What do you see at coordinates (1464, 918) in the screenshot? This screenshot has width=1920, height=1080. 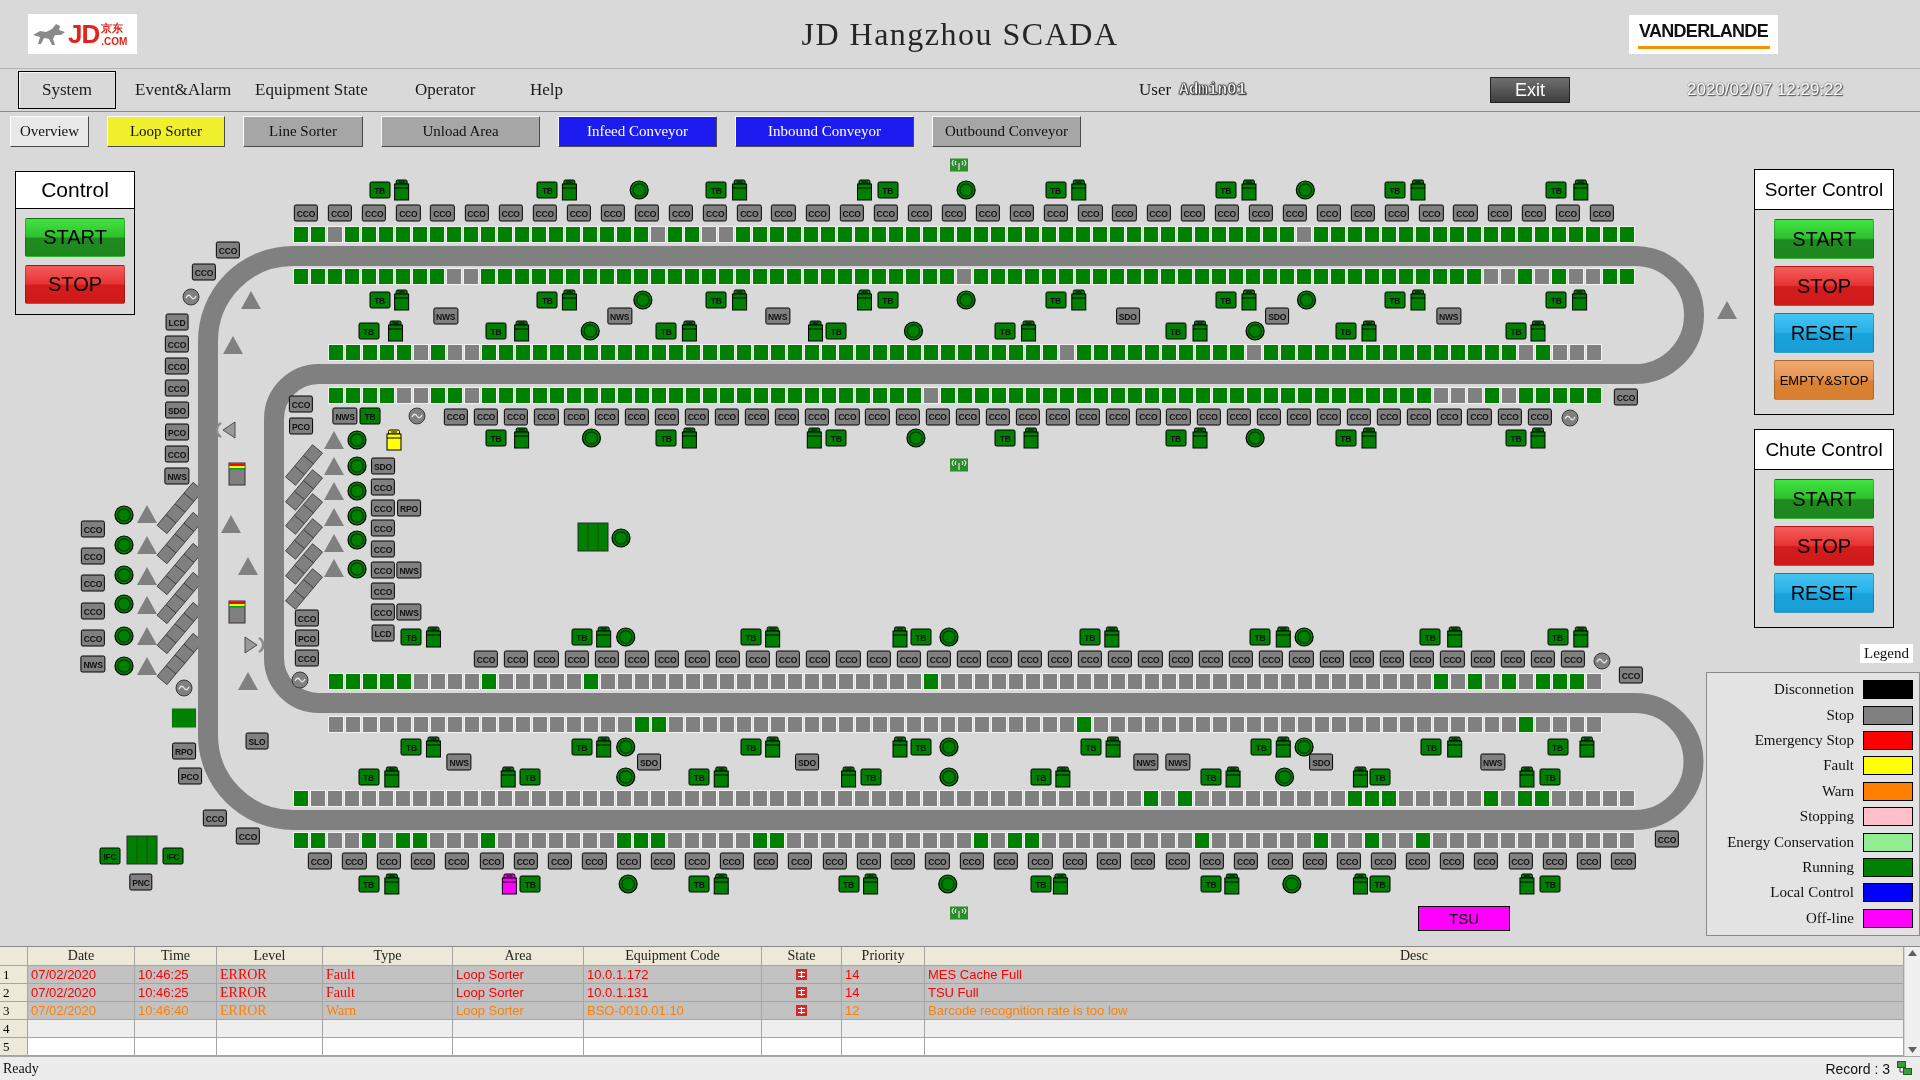 I see `unit-tag: TSU` at bounding box center [1464, 918].